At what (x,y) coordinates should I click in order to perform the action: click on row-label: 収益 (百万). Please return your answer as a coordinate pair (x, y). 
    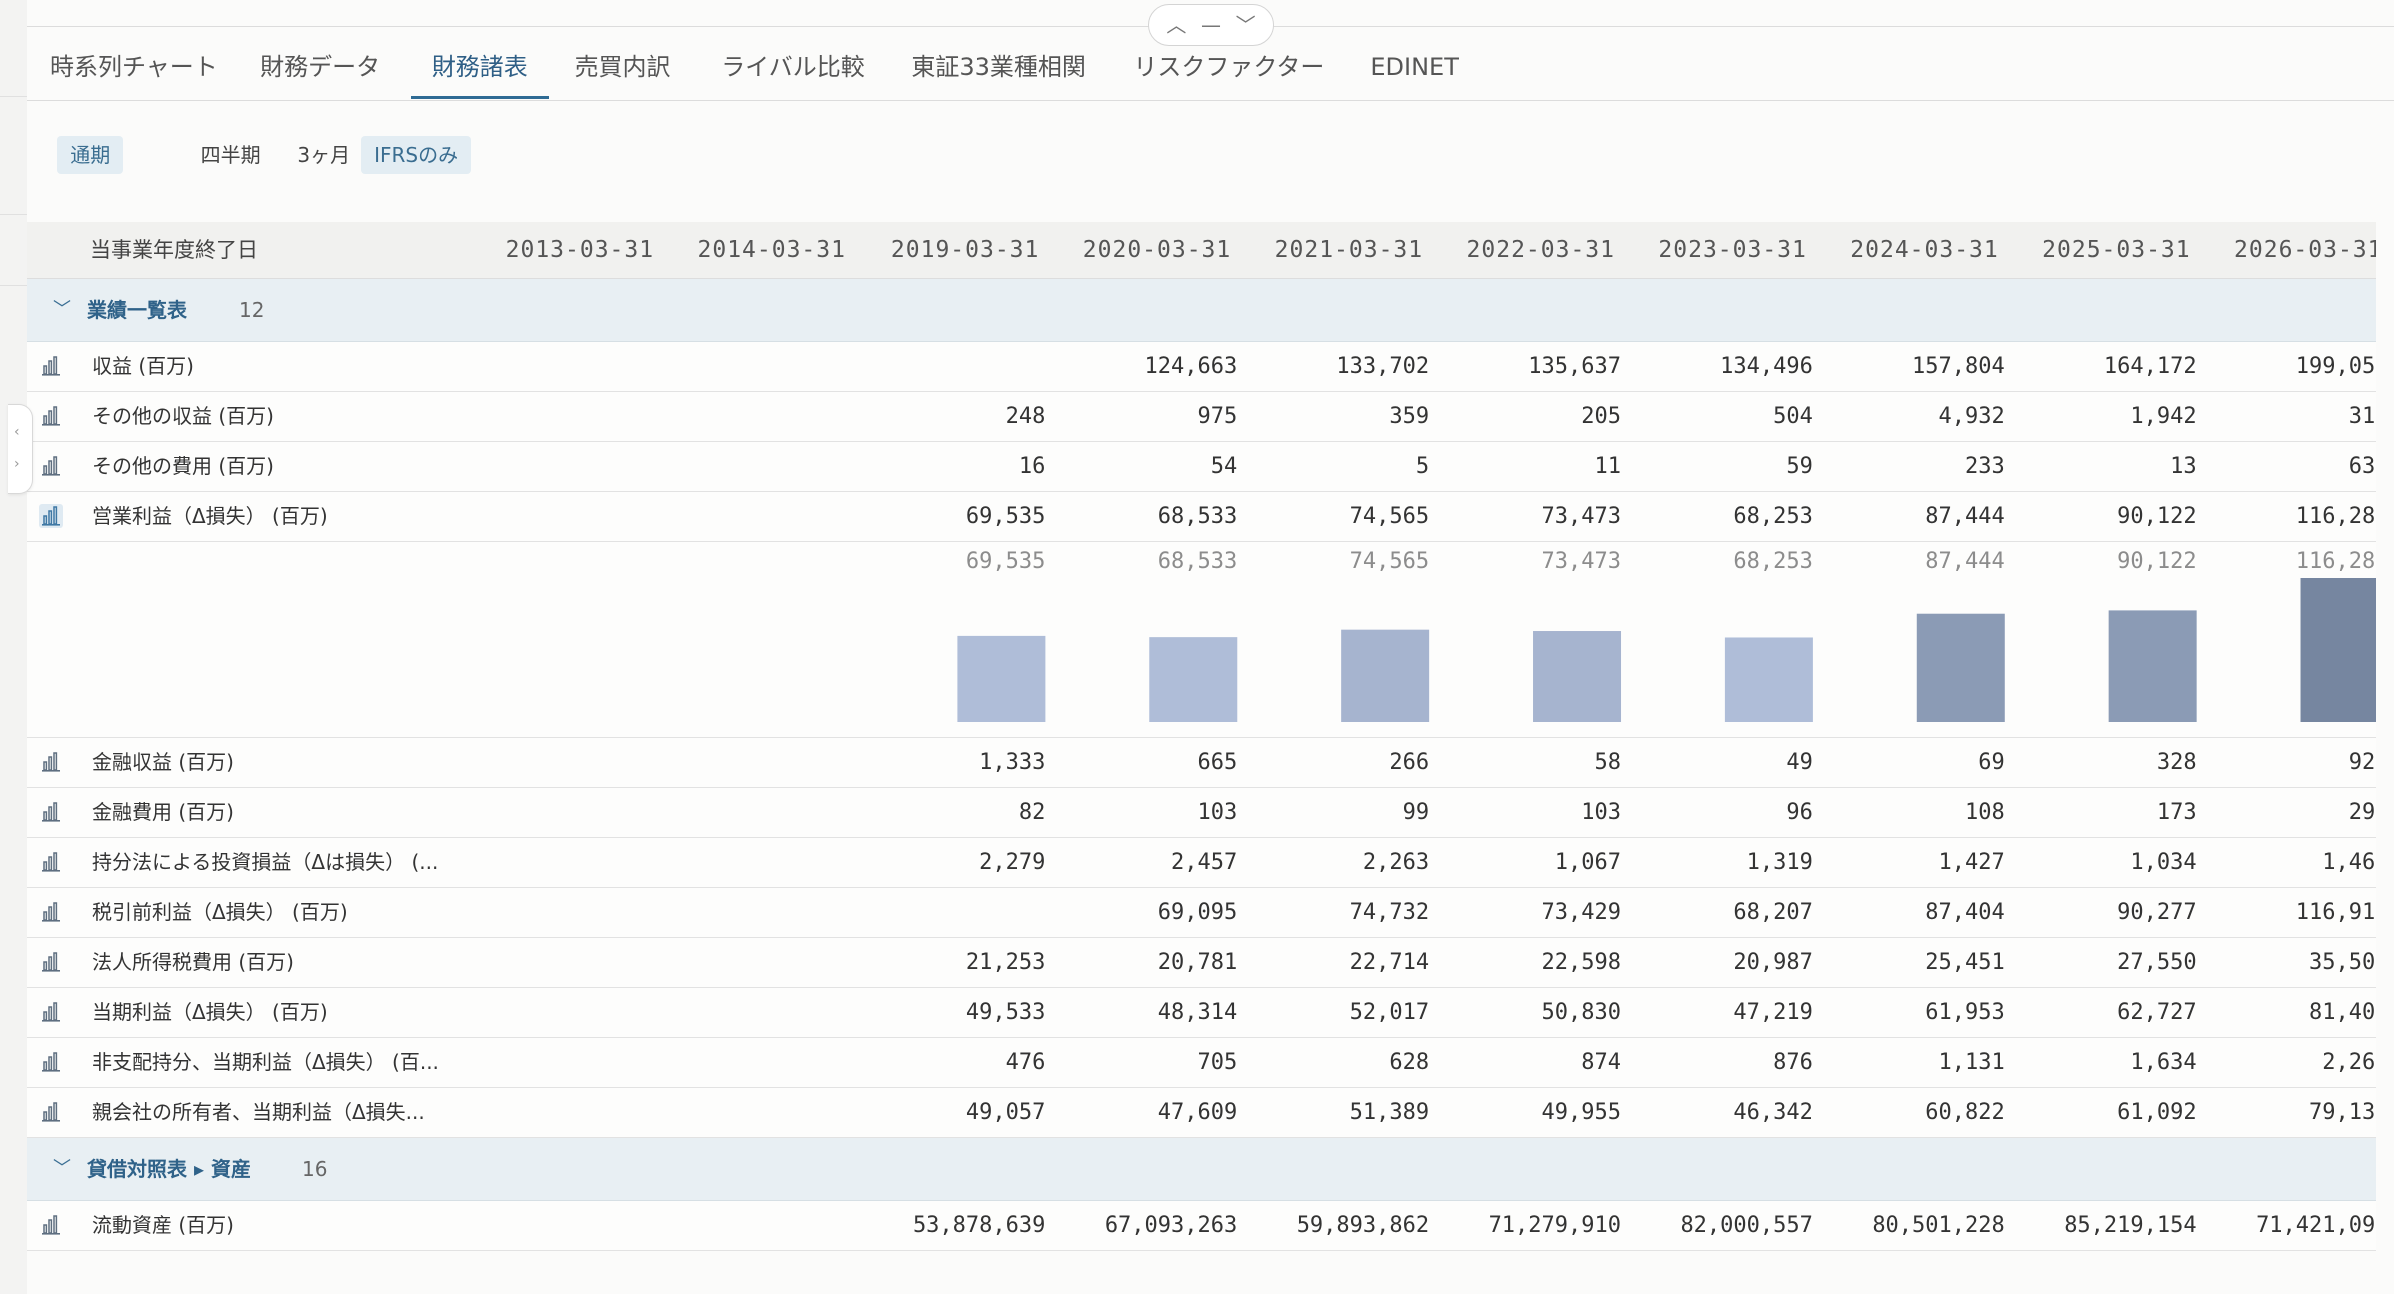
    Looking at the image, I should click on (143, 366).